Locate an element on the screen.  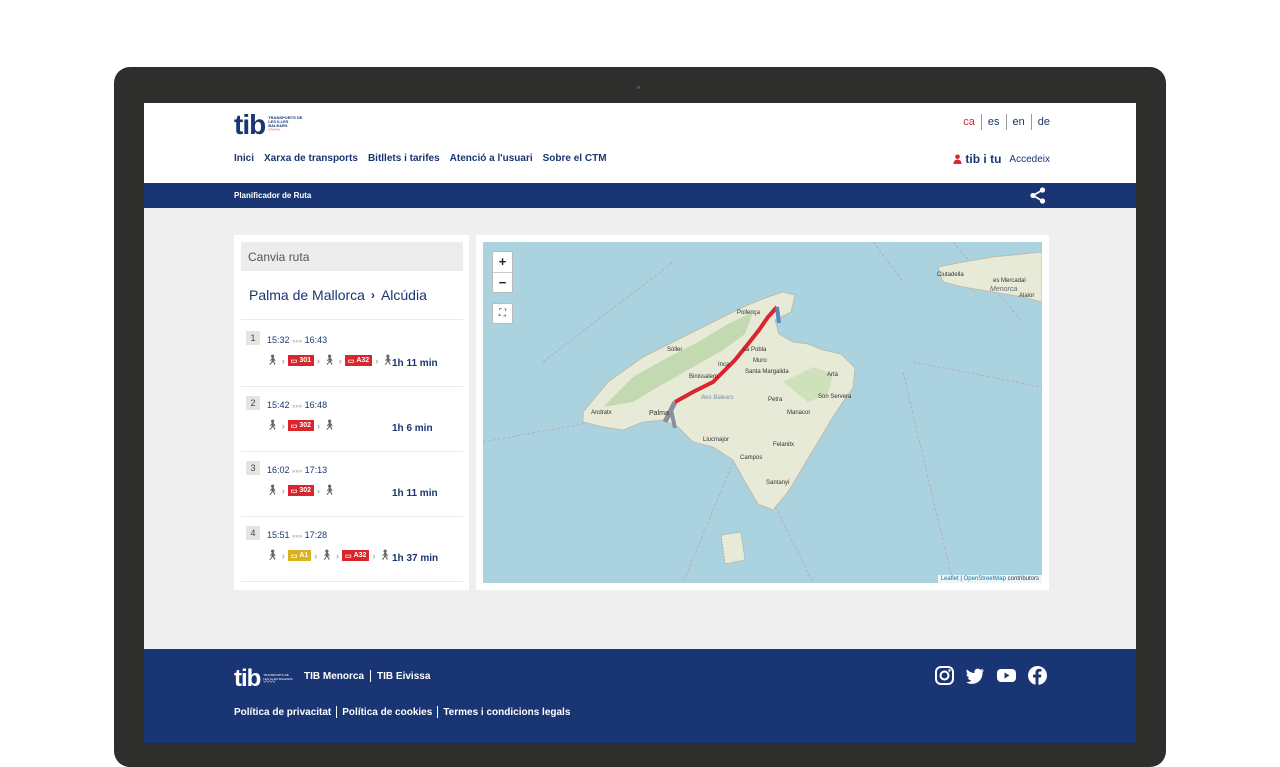
trip-legs: 🚶︎ › ▭ 301 › 🚶︎ › ▭ A32 › 🚶︎ is located at coordinates (330, 360).